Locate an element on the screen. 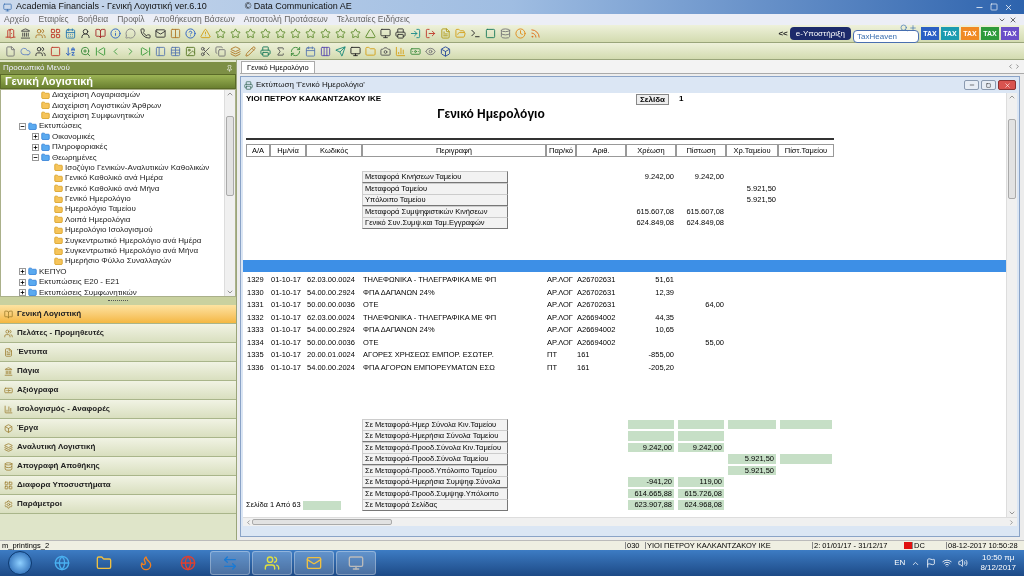 The height and width of the screenshot is (576, 1024). tree-item: Εκτυπώσεις Ε20 - Ε21 is located at coordinates (79, 282).